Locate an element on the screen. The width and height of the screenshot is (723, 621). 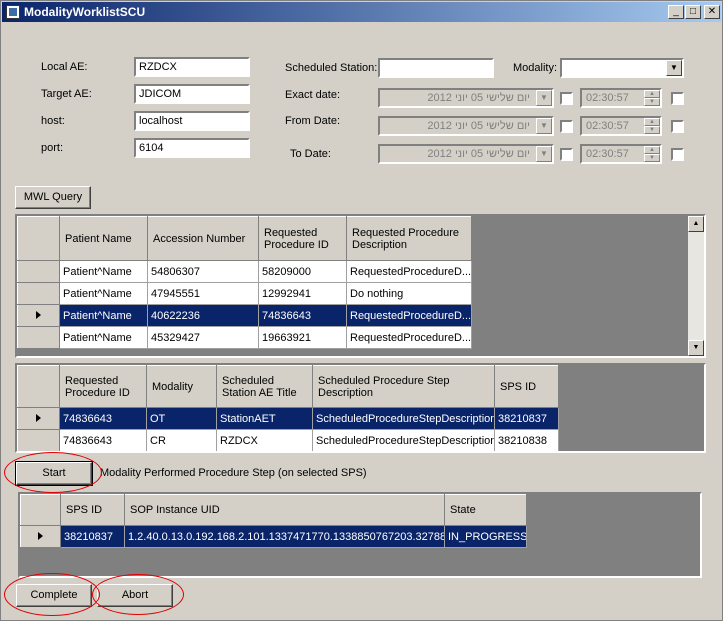
cell: CR is located at coordinates (181, 440).